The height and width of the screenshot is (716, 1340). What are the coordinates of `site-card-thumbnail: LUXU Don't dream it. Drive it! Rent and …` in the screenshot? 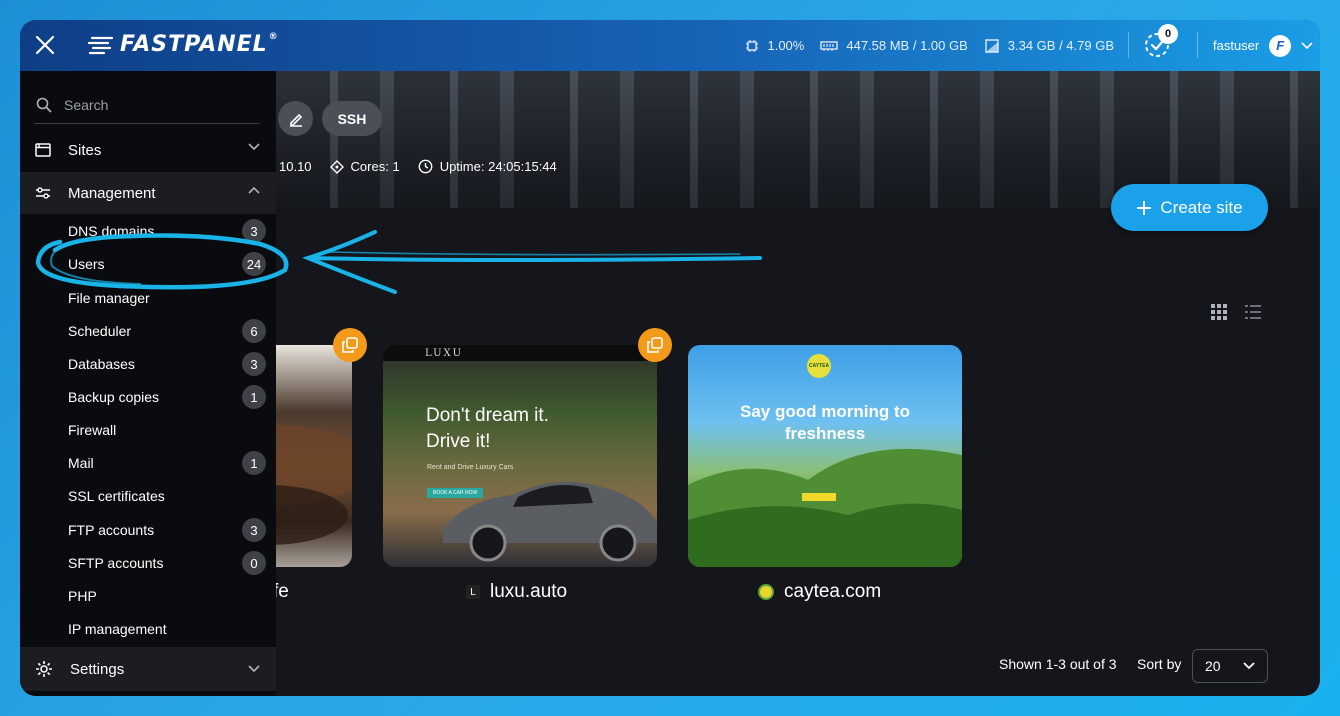 It's located at (520, 456).